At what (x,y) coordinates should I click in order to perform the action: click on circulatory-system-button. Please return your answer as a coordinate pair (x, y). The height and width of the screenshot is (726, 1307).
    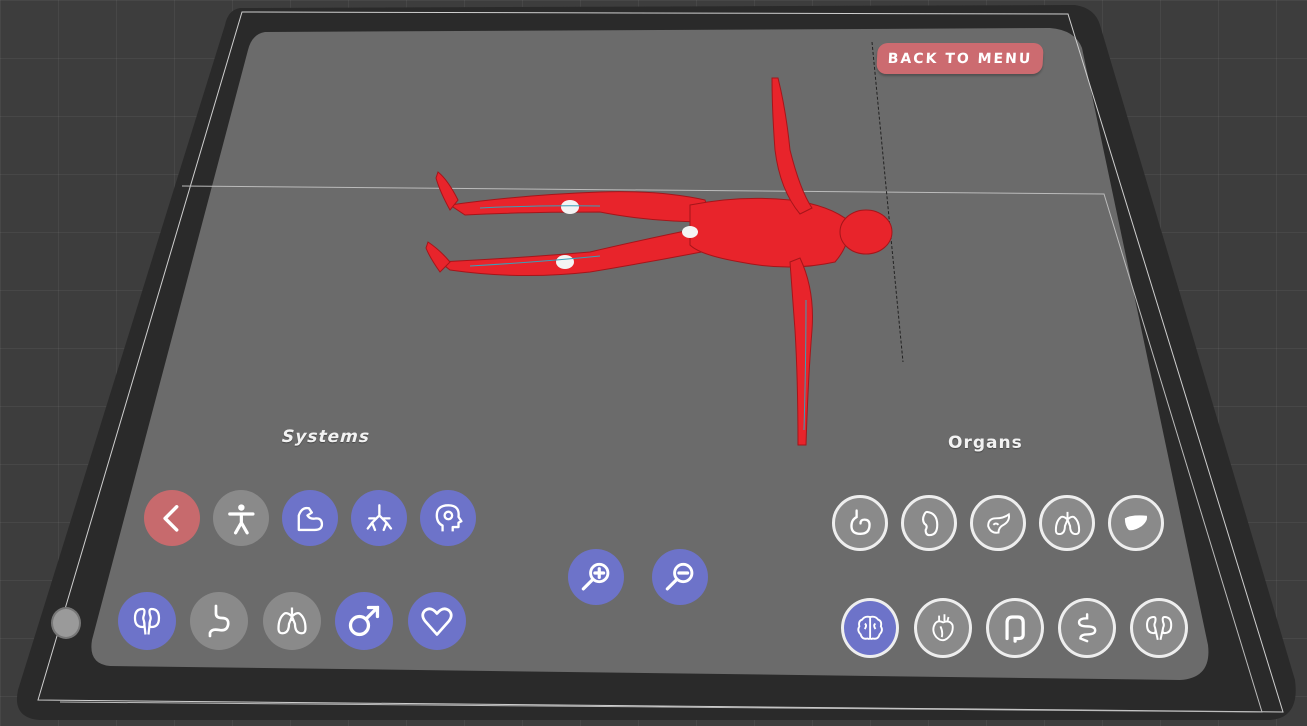
    Looking at the image, I should click on (437, 621).